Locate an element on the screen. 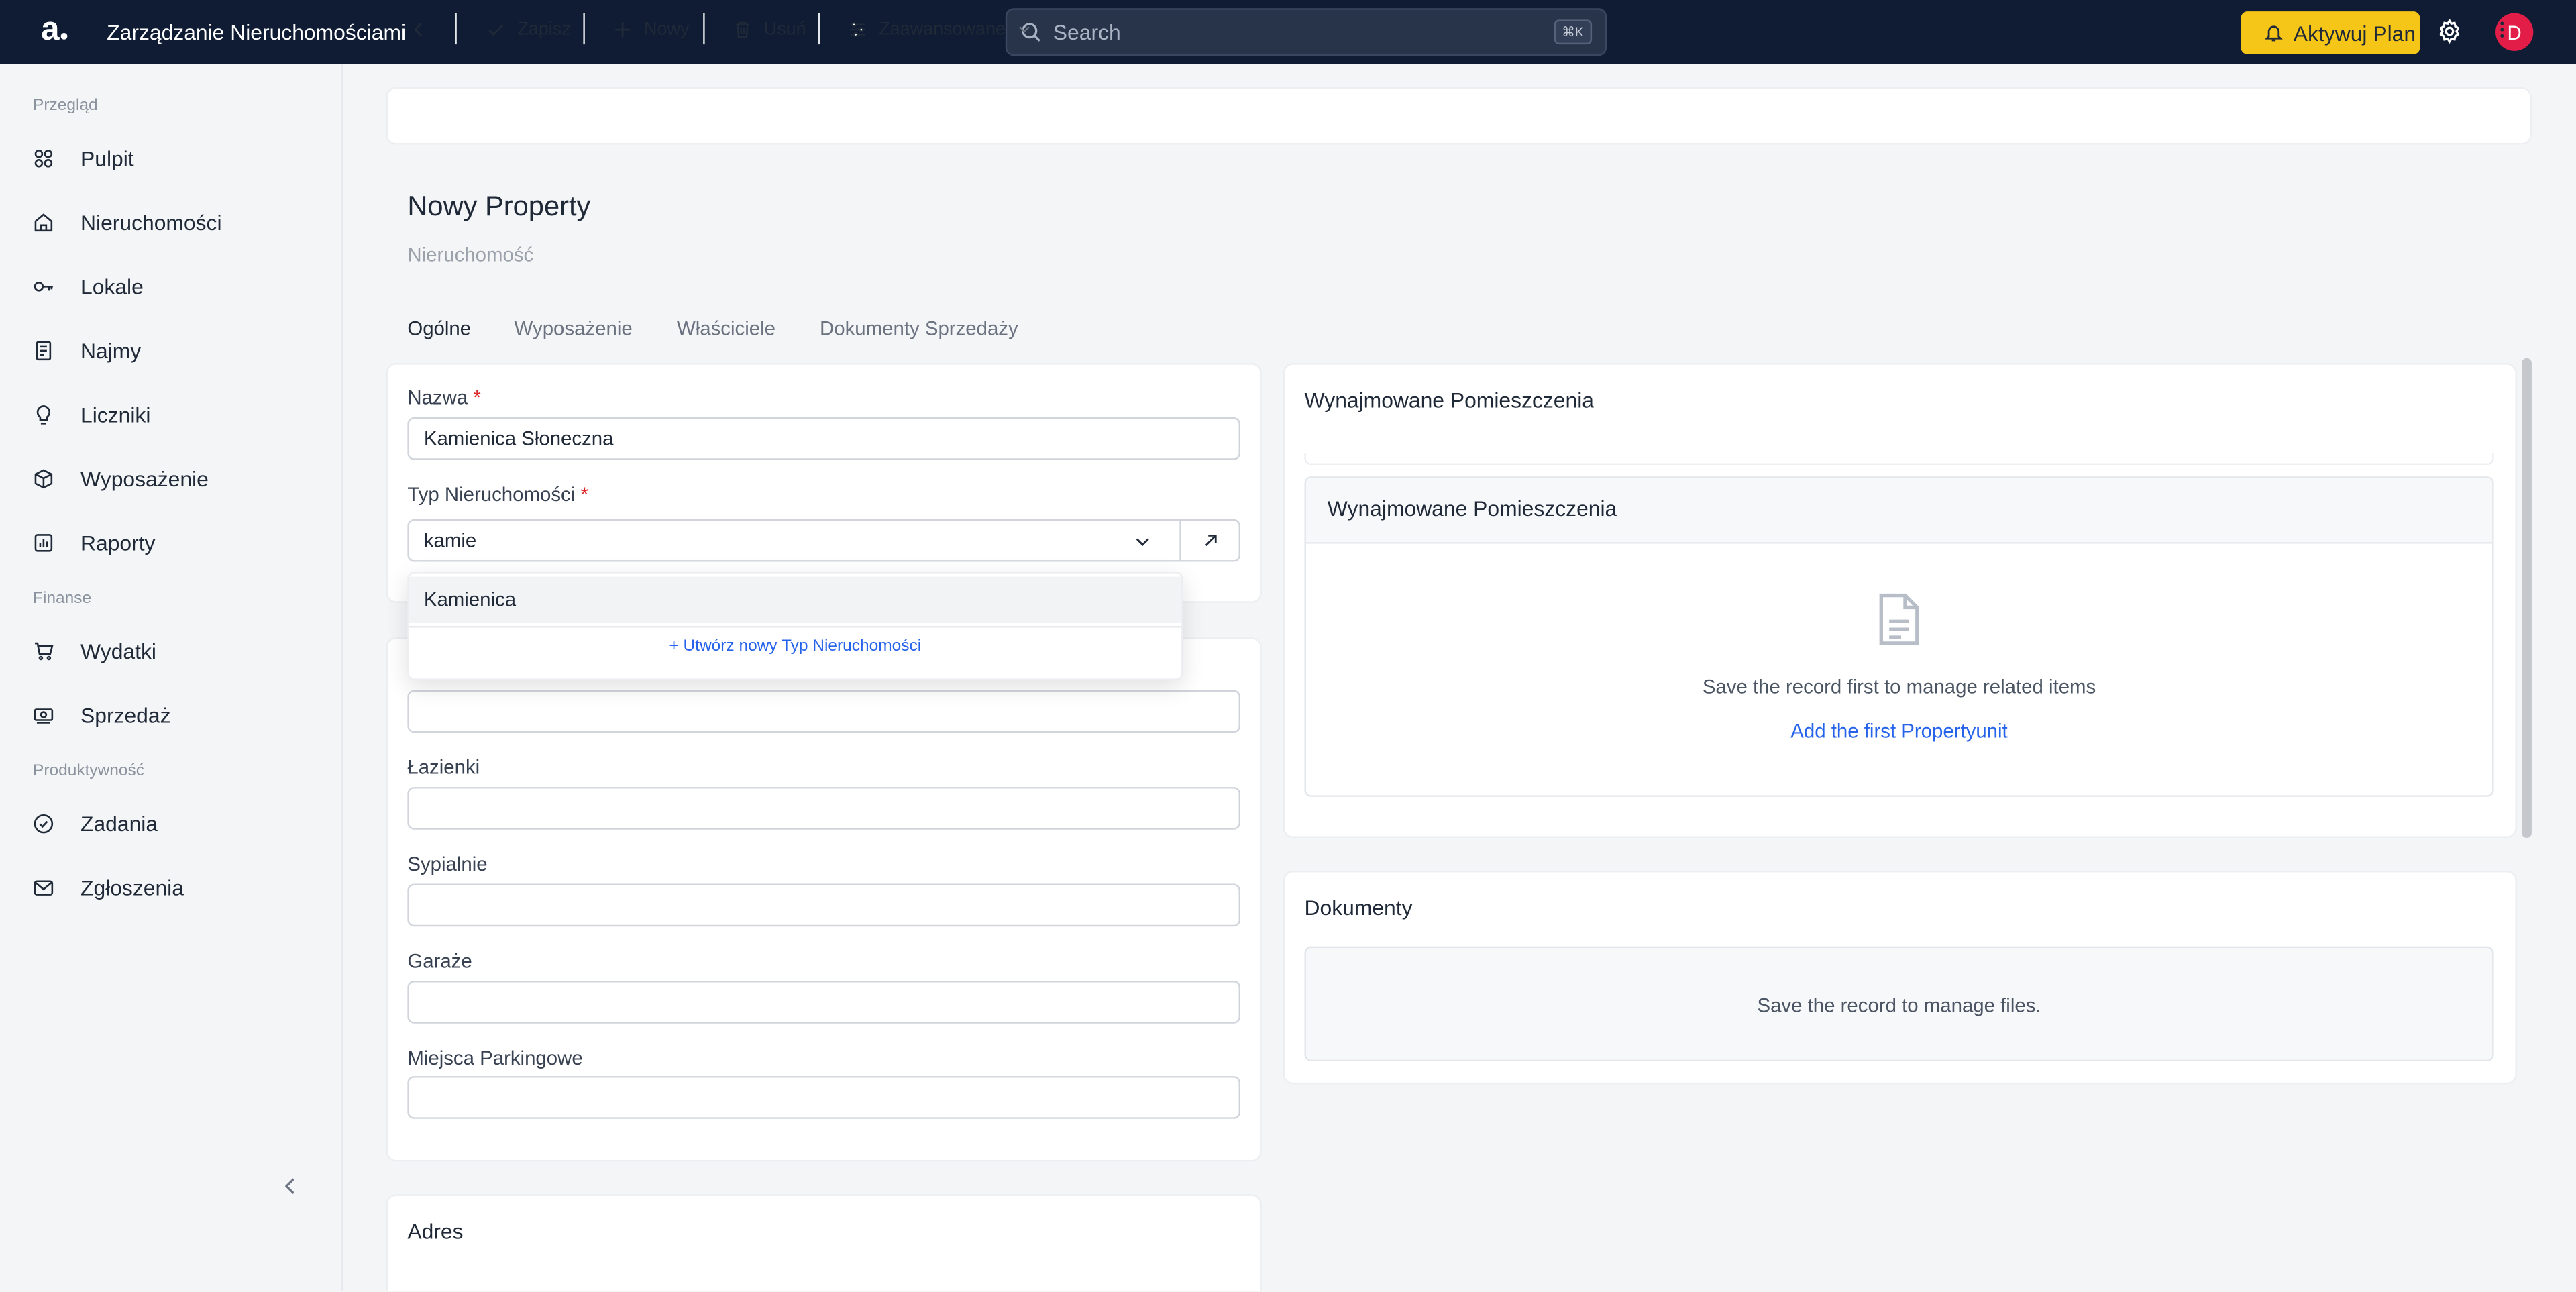  bell-icon is located at coordinates (2273, 33).